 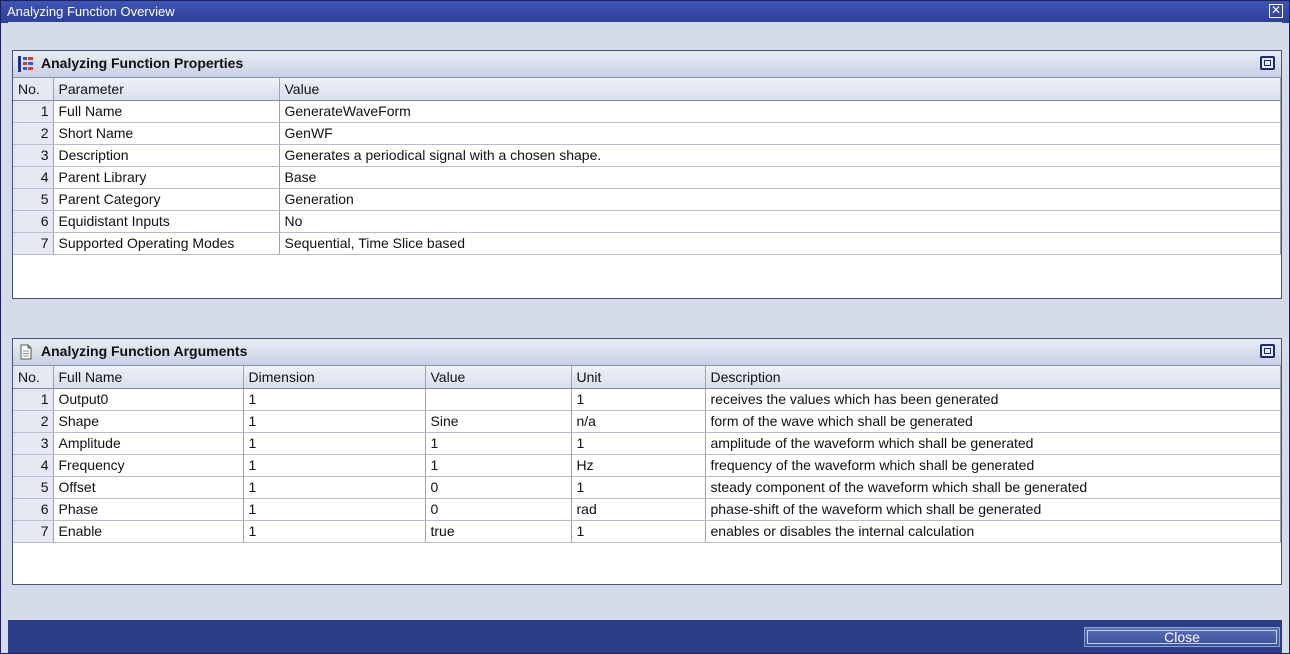 I want to click on table-cell: Supported Operating Modes, so click(x=166, y=243).